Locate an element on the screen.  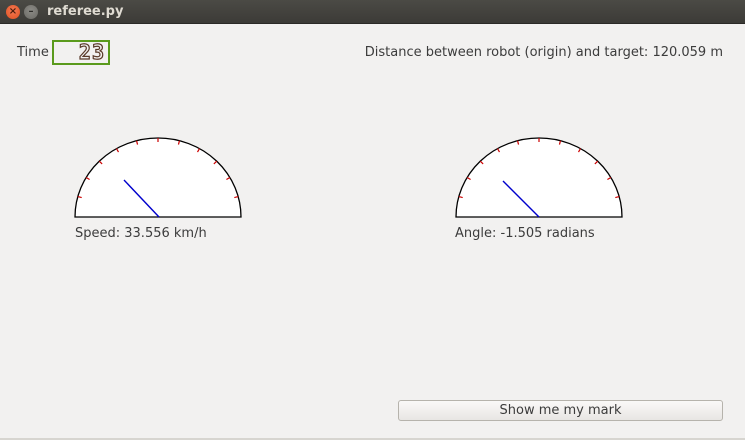
minimize-window-button: – is located at coordinates (31, 12).